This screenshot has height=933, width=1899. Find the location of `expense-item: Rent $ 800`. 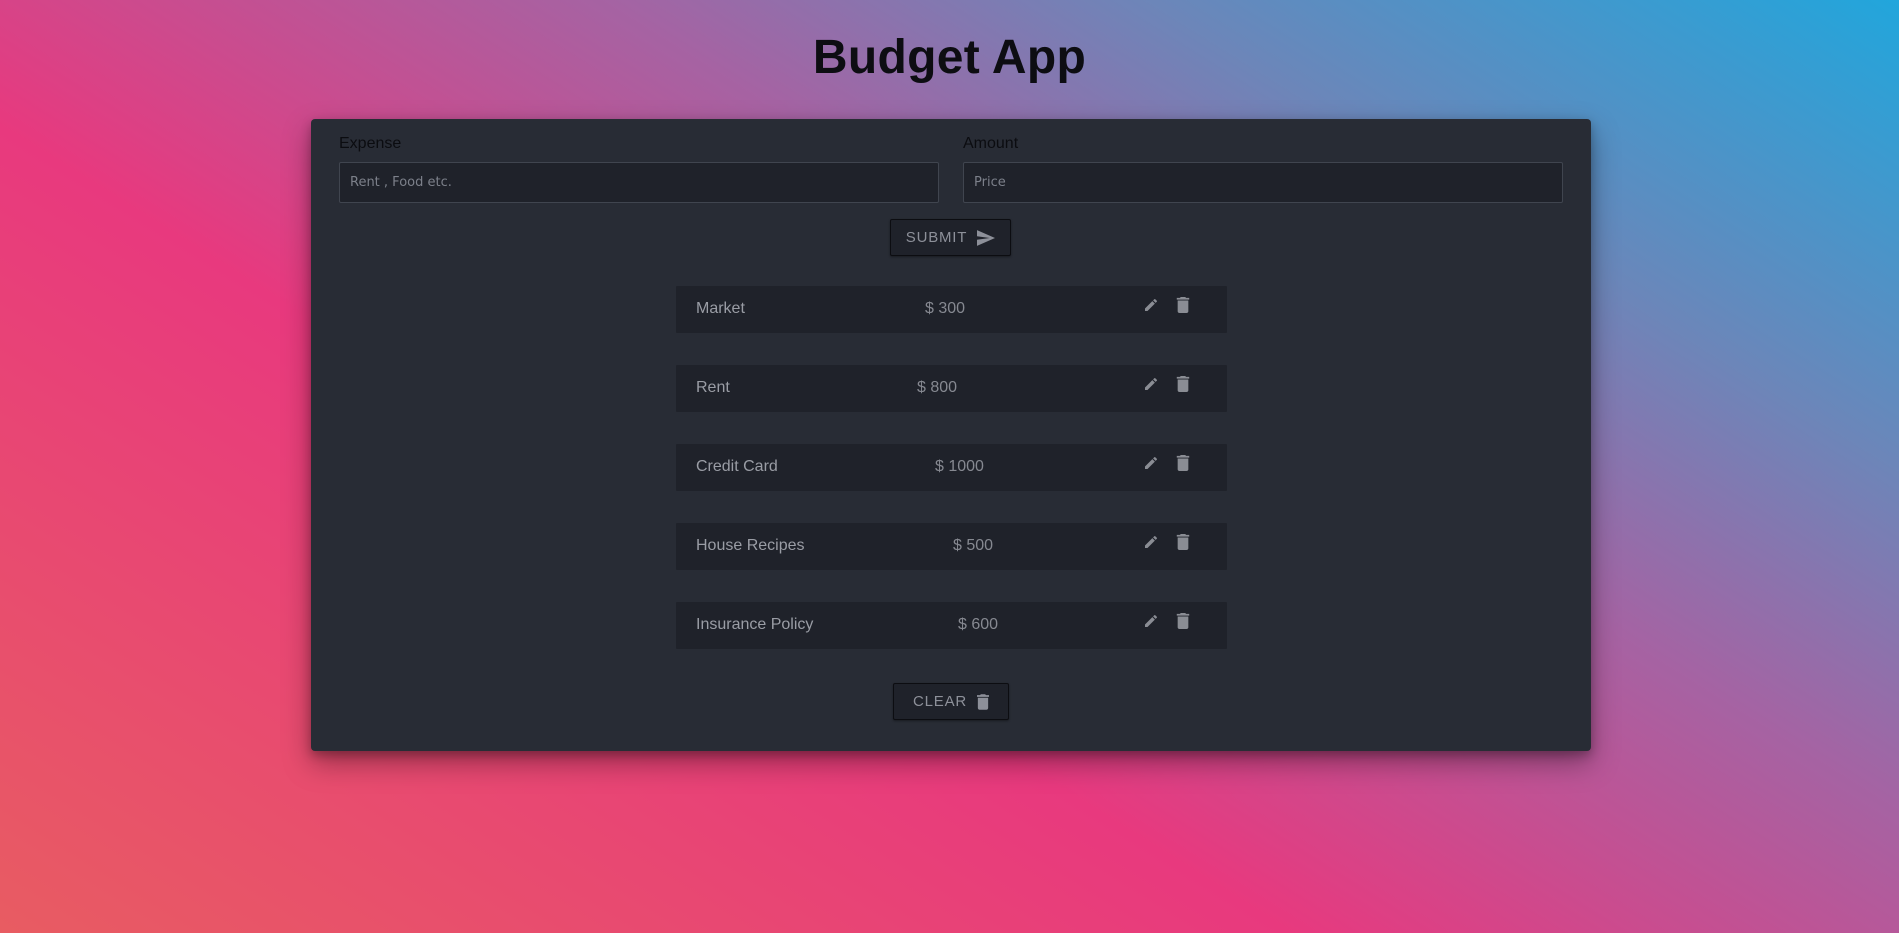

expense-item: Rent $ 800 is located at coordinates (951, 388).